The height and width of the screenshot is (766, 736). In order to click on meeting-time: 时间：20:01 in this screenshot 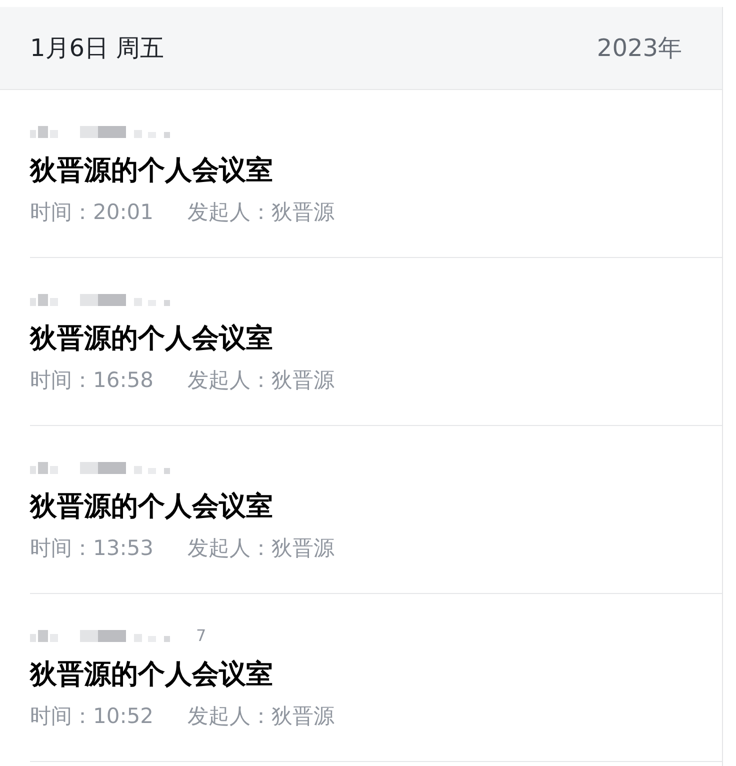, I will do `click(92, 212)`.